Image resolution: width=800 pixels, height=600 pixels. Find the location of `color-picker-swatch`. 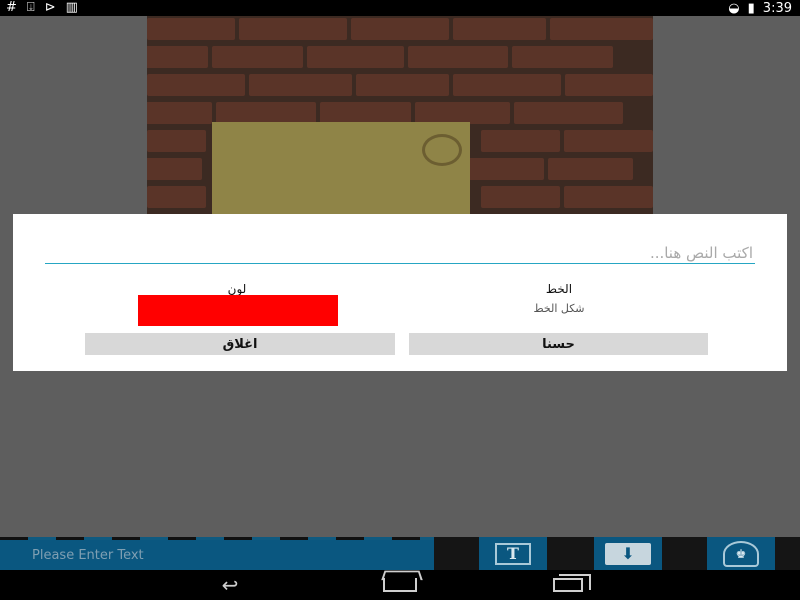

color-picker-swatch is located at coordinates (238, 310).